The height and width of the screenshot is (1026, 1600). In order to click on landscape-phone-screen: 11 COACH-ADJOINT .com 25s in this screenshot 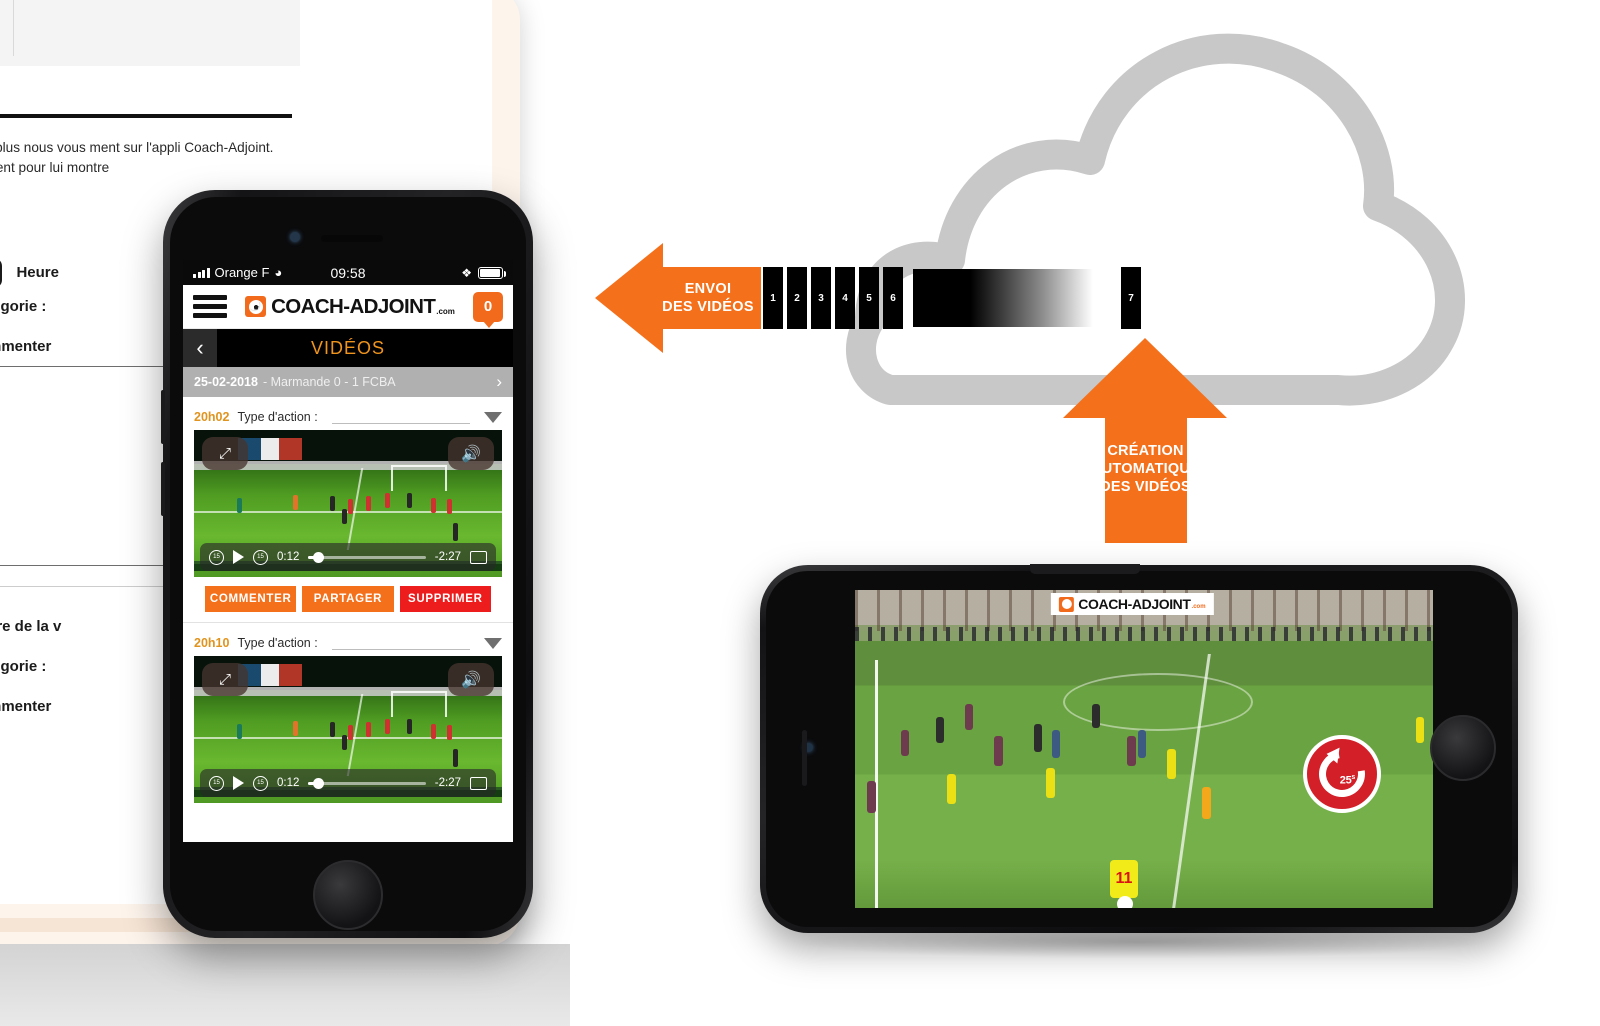, I will do `click(1144, 749)`.